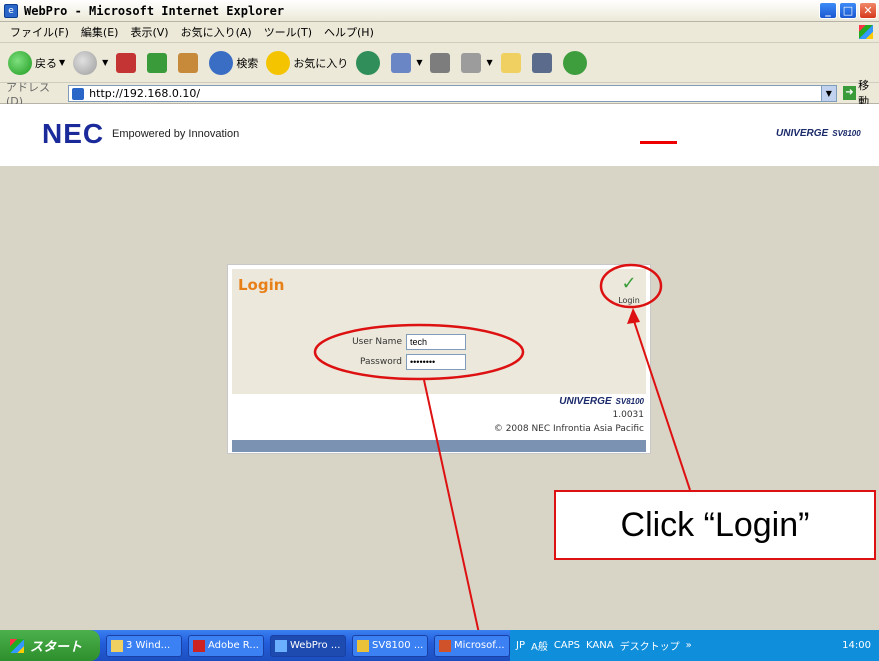 The height and width of the screenshot is (661, 879). I want to click on refresh-button, so click(158, 62).